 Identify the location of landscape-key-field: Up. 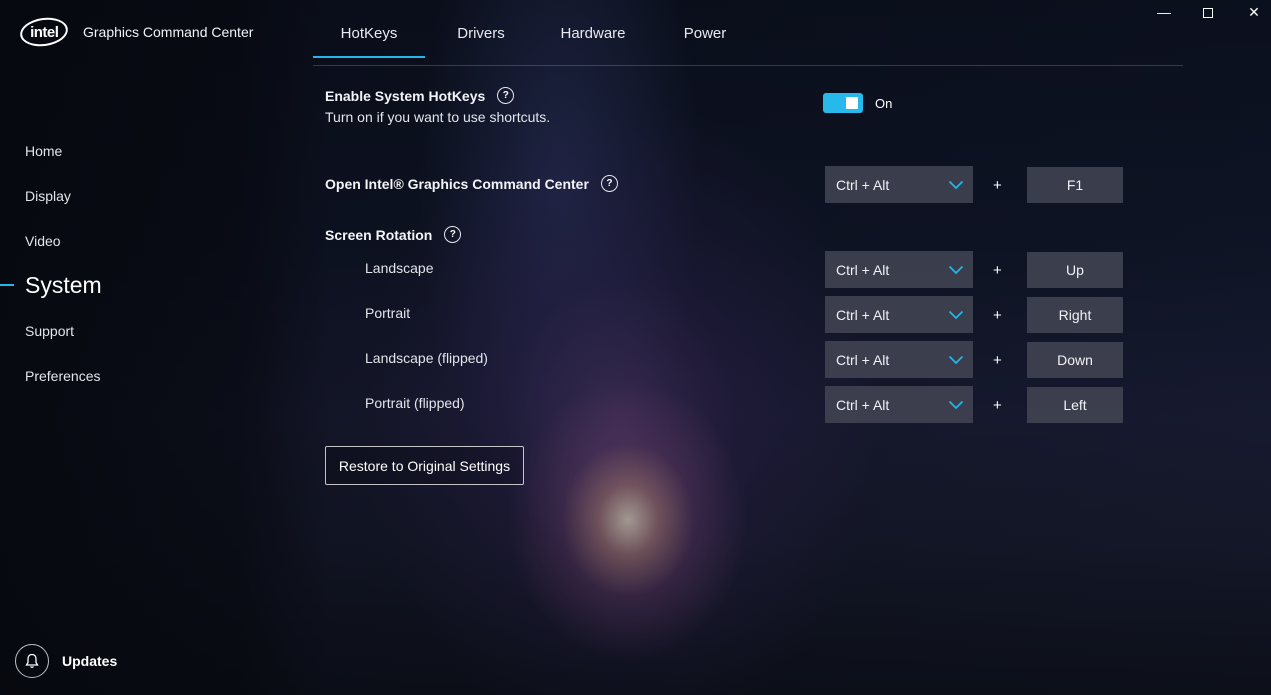
(1075, 270).